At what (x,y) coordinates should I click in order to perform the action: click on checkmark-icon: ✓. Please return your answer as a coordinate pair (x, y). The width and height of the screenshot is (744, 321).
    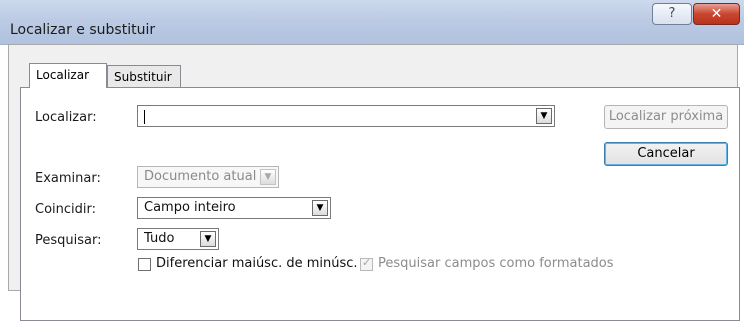
    Looking at the image, I should click on (367, 262).